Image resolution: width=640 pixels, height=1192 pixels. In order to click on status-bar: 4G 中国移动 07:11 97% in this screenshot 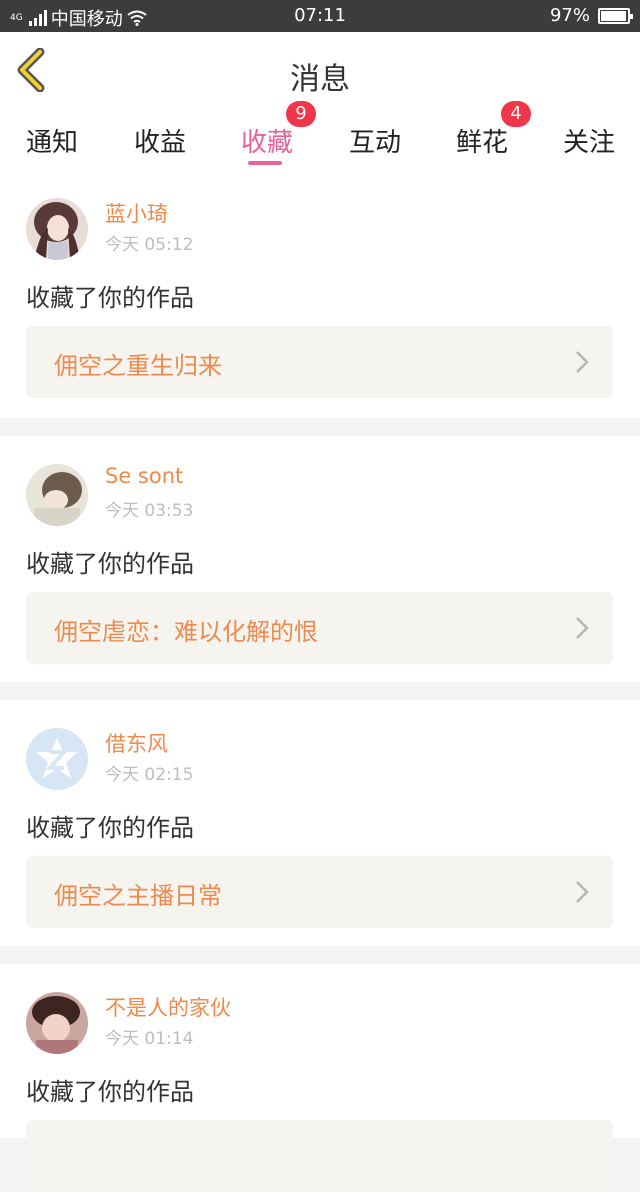, I will do `click(320, 16)`.